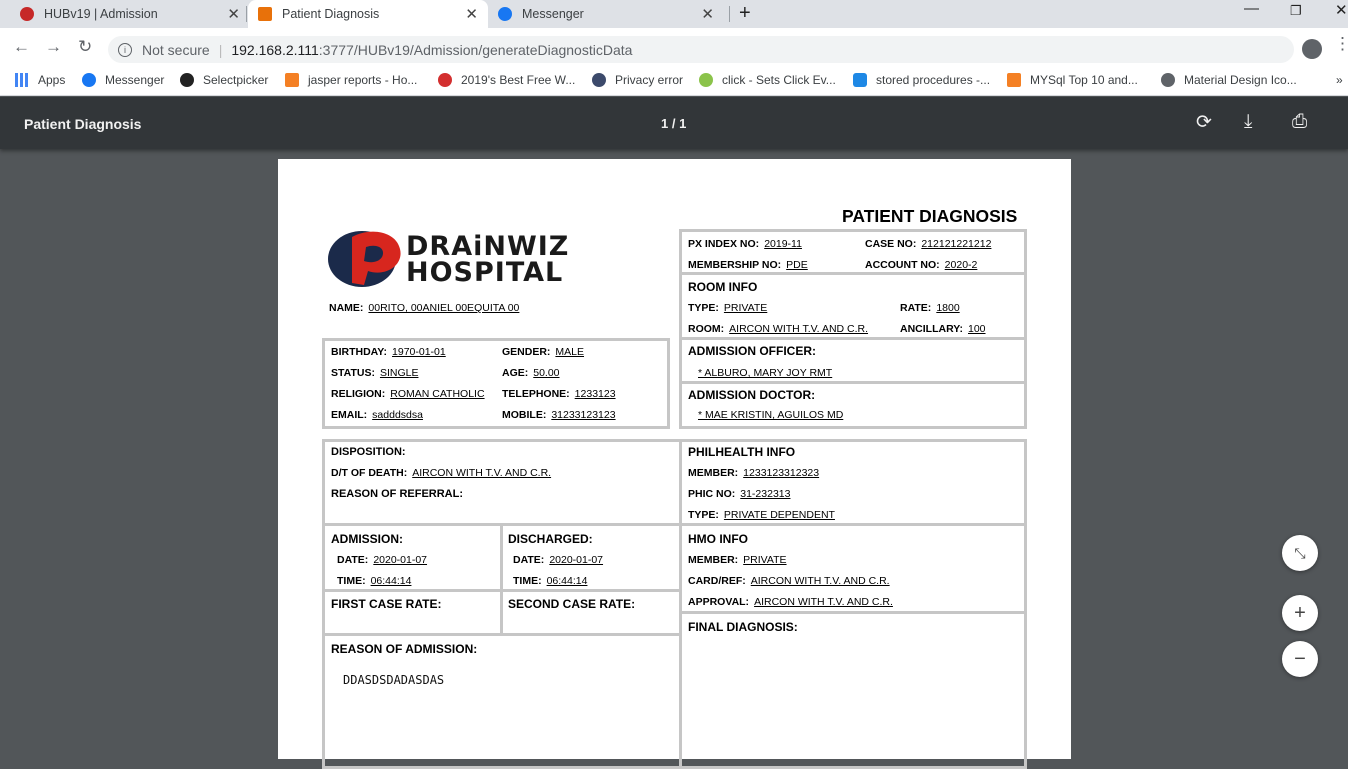 The height and width of the screenshot is (769, 1348). I want to click on phic-field: PHIC NO: 31-232313, so click(739, 494).